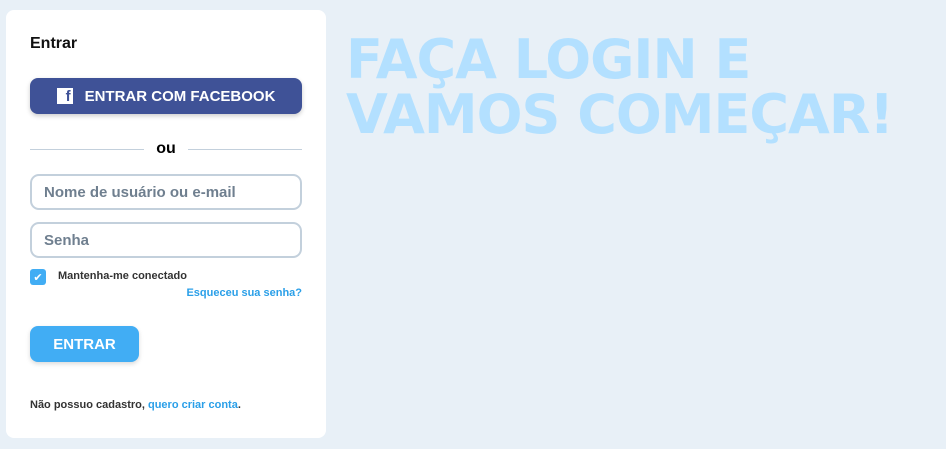 The height and width of the screenshot is (449, 946). I want to click on separator: ou, so click(166, 149).